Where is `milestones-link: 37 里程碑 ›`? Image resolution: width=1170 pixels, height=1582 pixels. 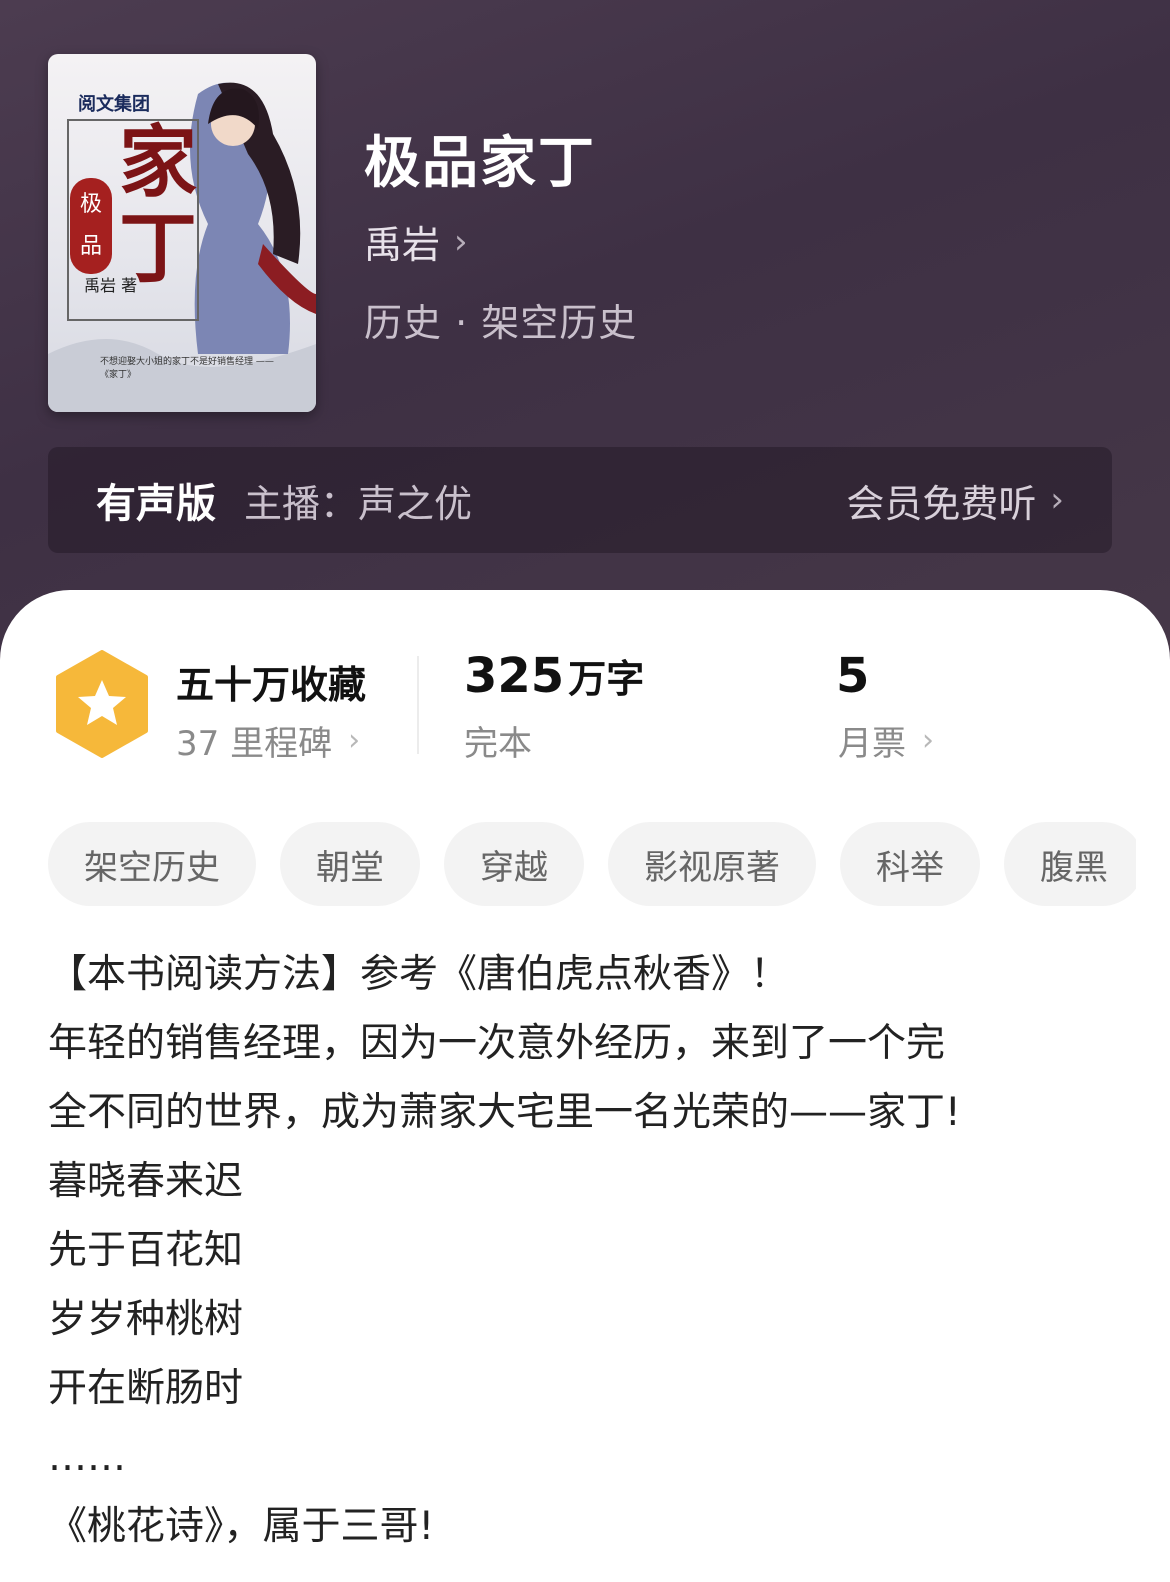 milestones-link: 37 里程碑 › is located at coordinates (268, 740).